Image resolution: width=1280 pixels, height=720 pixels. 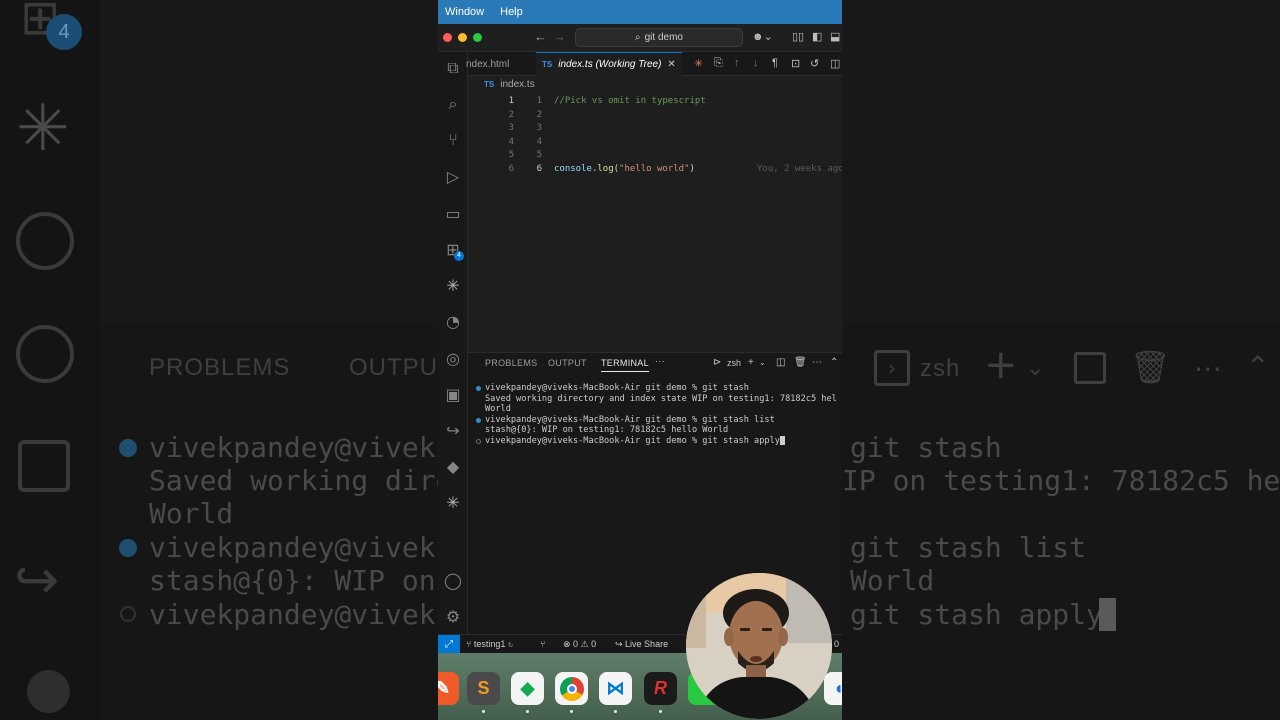 I want to click on line-number: 6, so click(x=511, y=168).